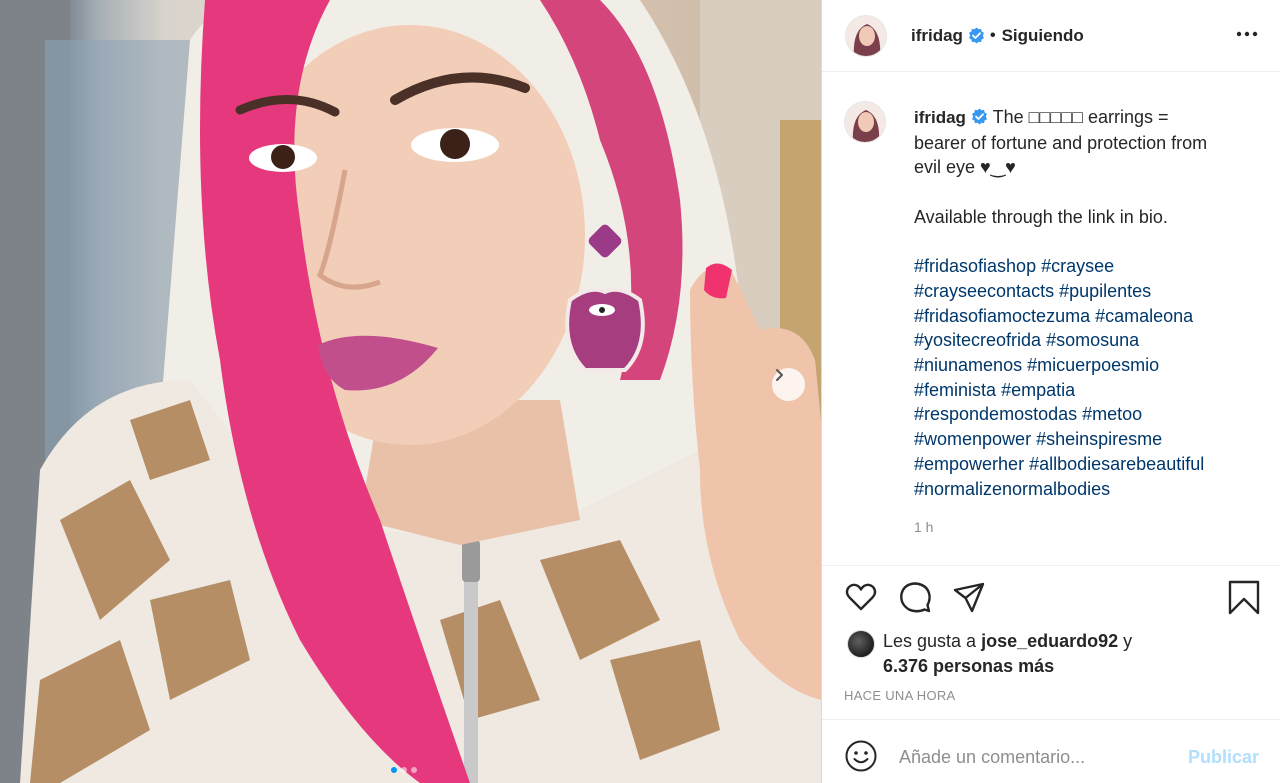 This screenshot has height=783, width=1280. What do you see at coordinates (1052, 598) in the screenshot?
I see `action-bar` at bounding box center [1052, 598].